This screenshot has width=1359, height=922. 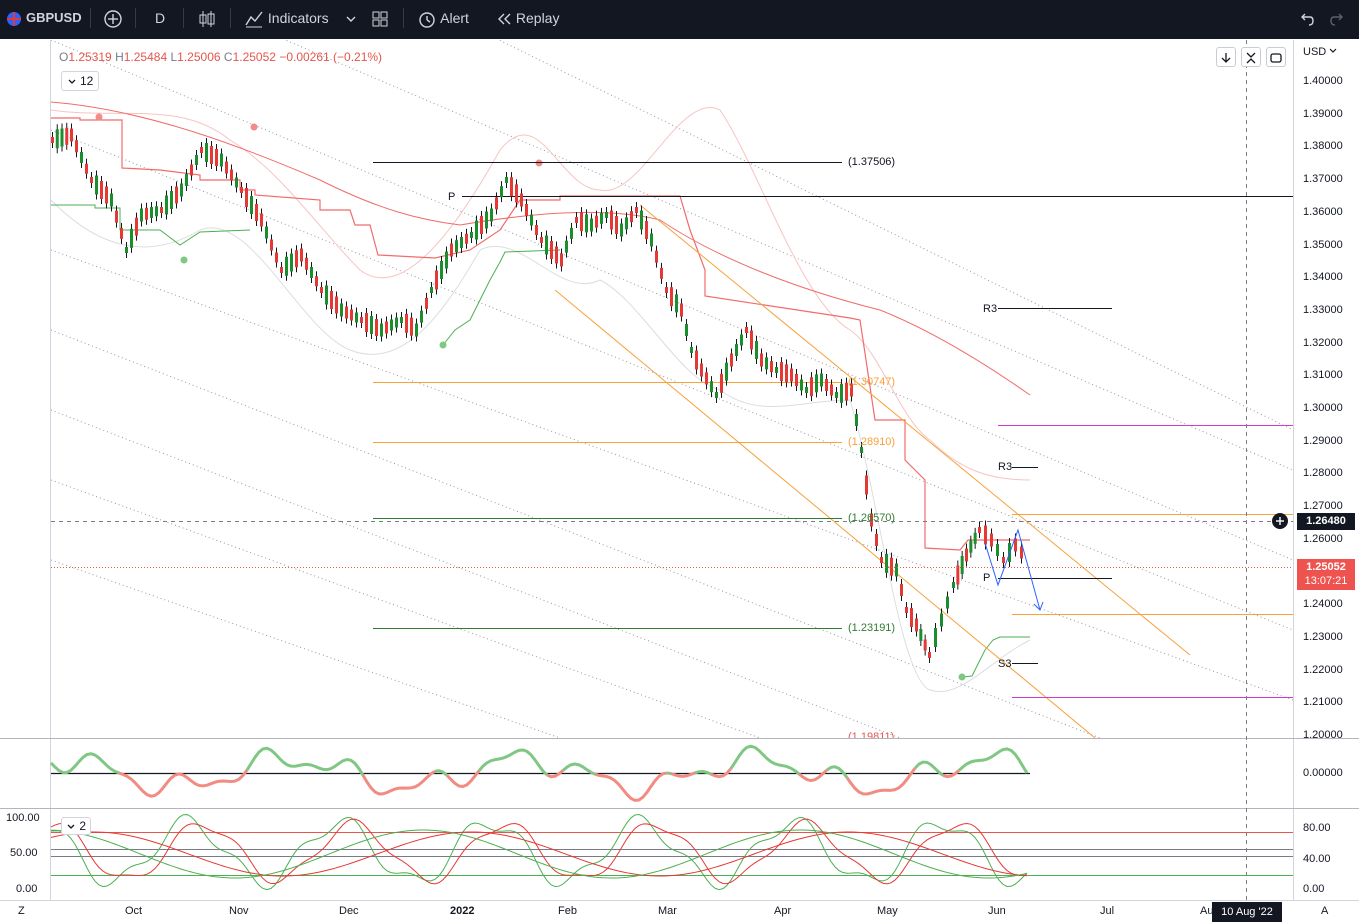 I want to click on price-axis-label: 1.23000, so click(x=1323, y=636).